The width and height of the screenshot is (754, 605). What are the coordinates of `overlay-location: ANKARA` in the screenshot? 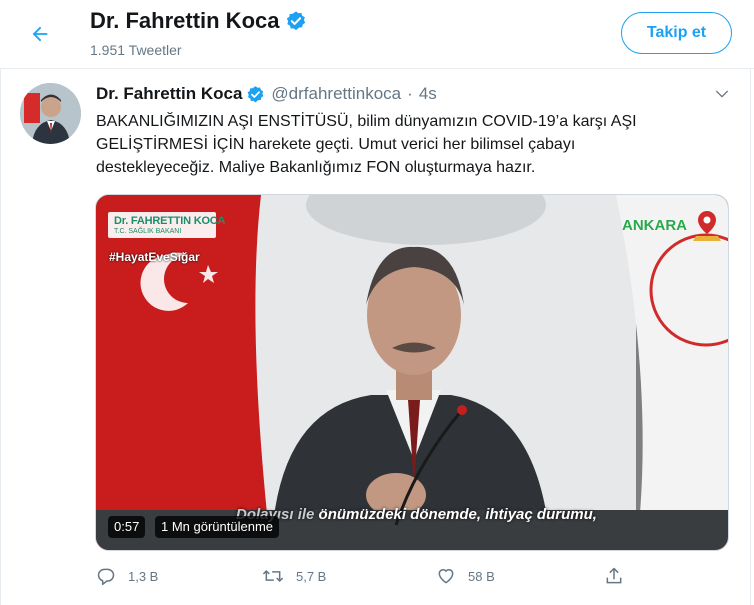 It's located at (654, 225).